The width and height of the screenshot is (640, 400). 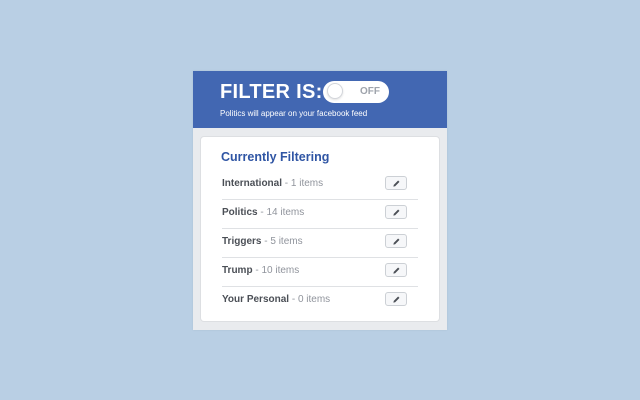 I want to click on filter-list-item-your-personal: Your Personal - 0 items, so click(x=320, y=301).